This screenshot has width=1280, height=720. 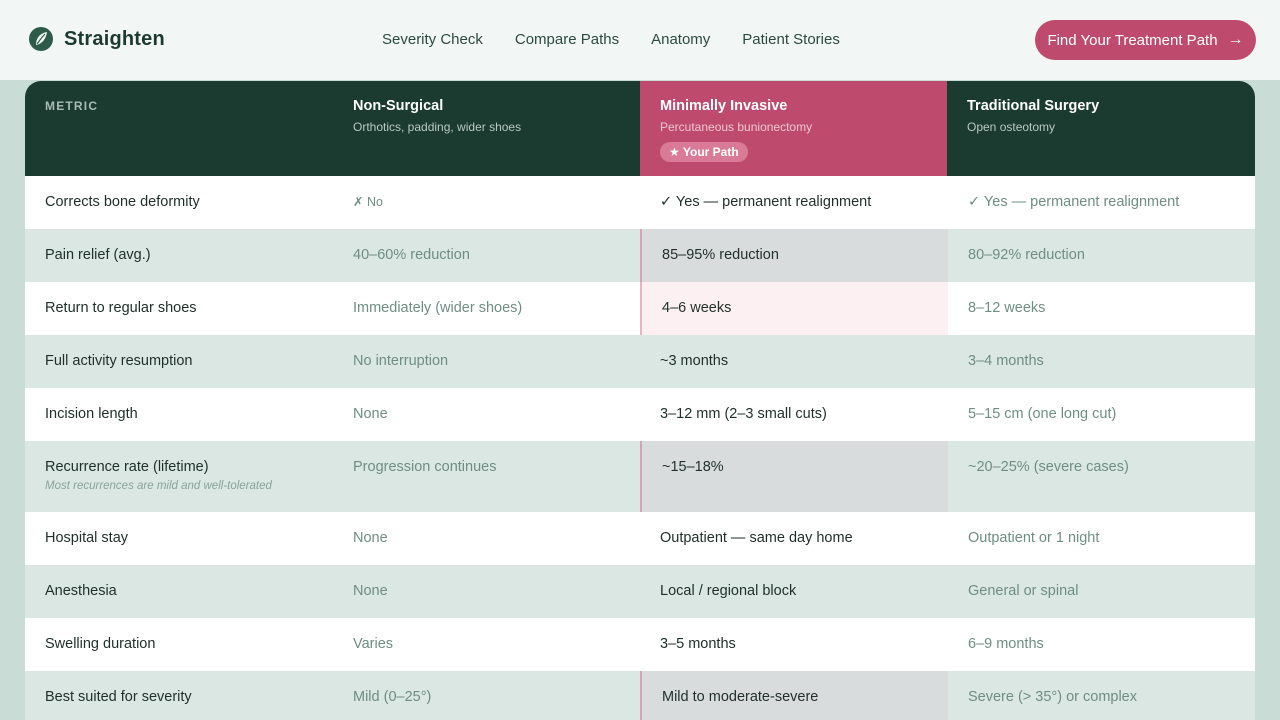 What do you see at coordinates (392, 697) in the screenshot?
I see `value-non-surgical: Mild (0–25°)` at bounding box center [392, 697].